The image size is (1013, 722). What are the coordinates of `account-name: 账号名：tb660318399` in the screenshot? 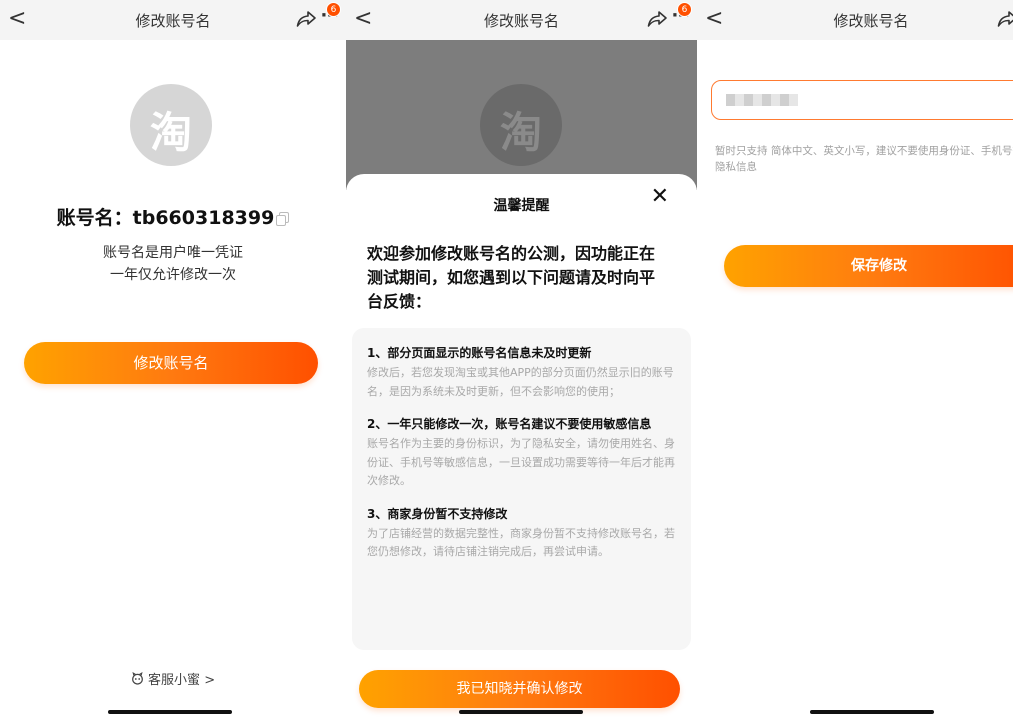 It's located at (173, 216).